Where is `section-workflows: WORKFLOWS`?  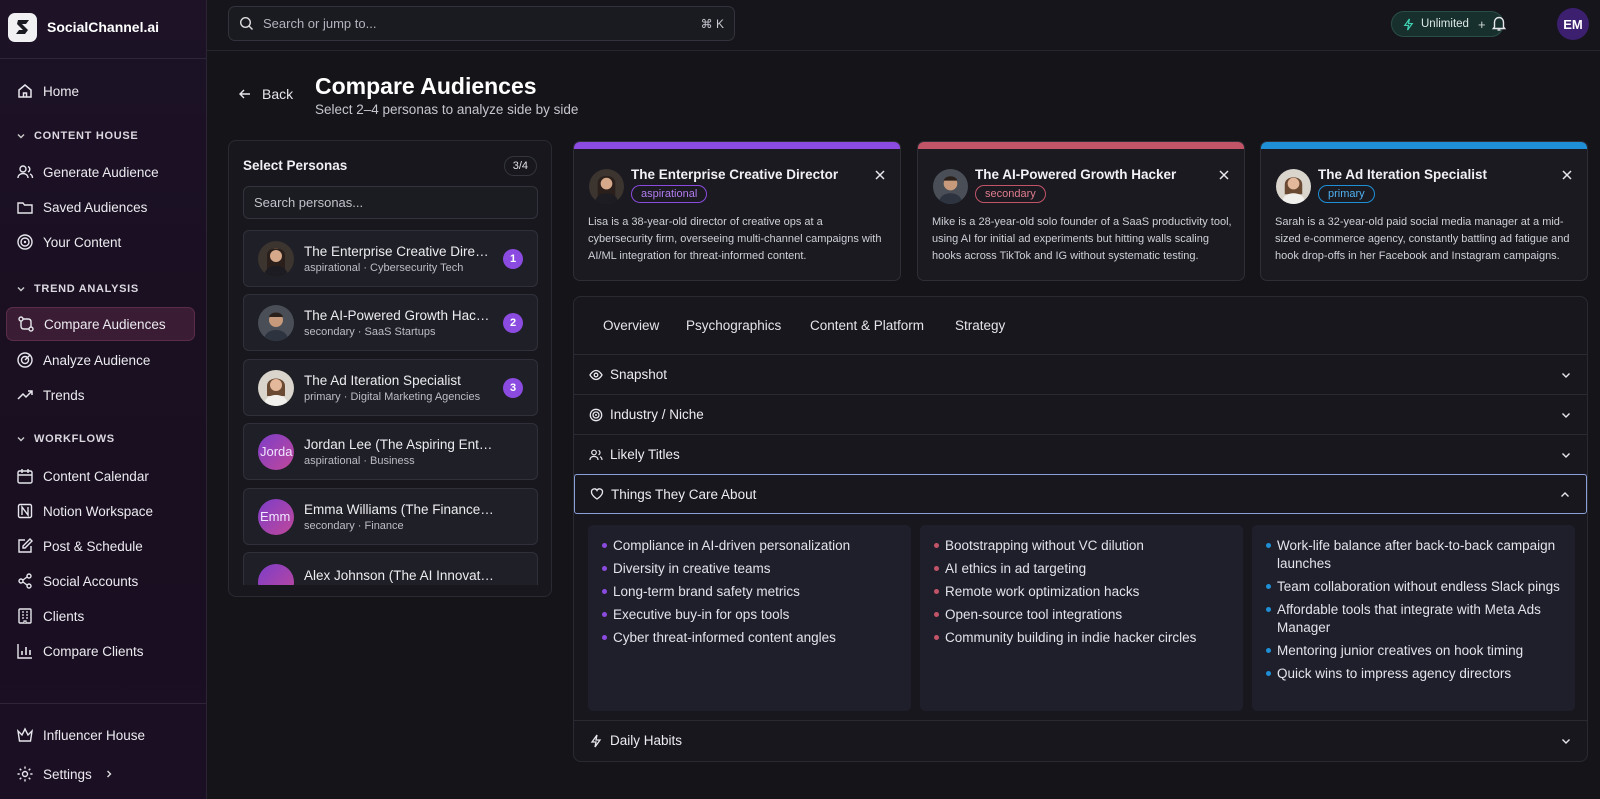
section-workflows: WORKFLOWS is located at coordinates (65, 439).